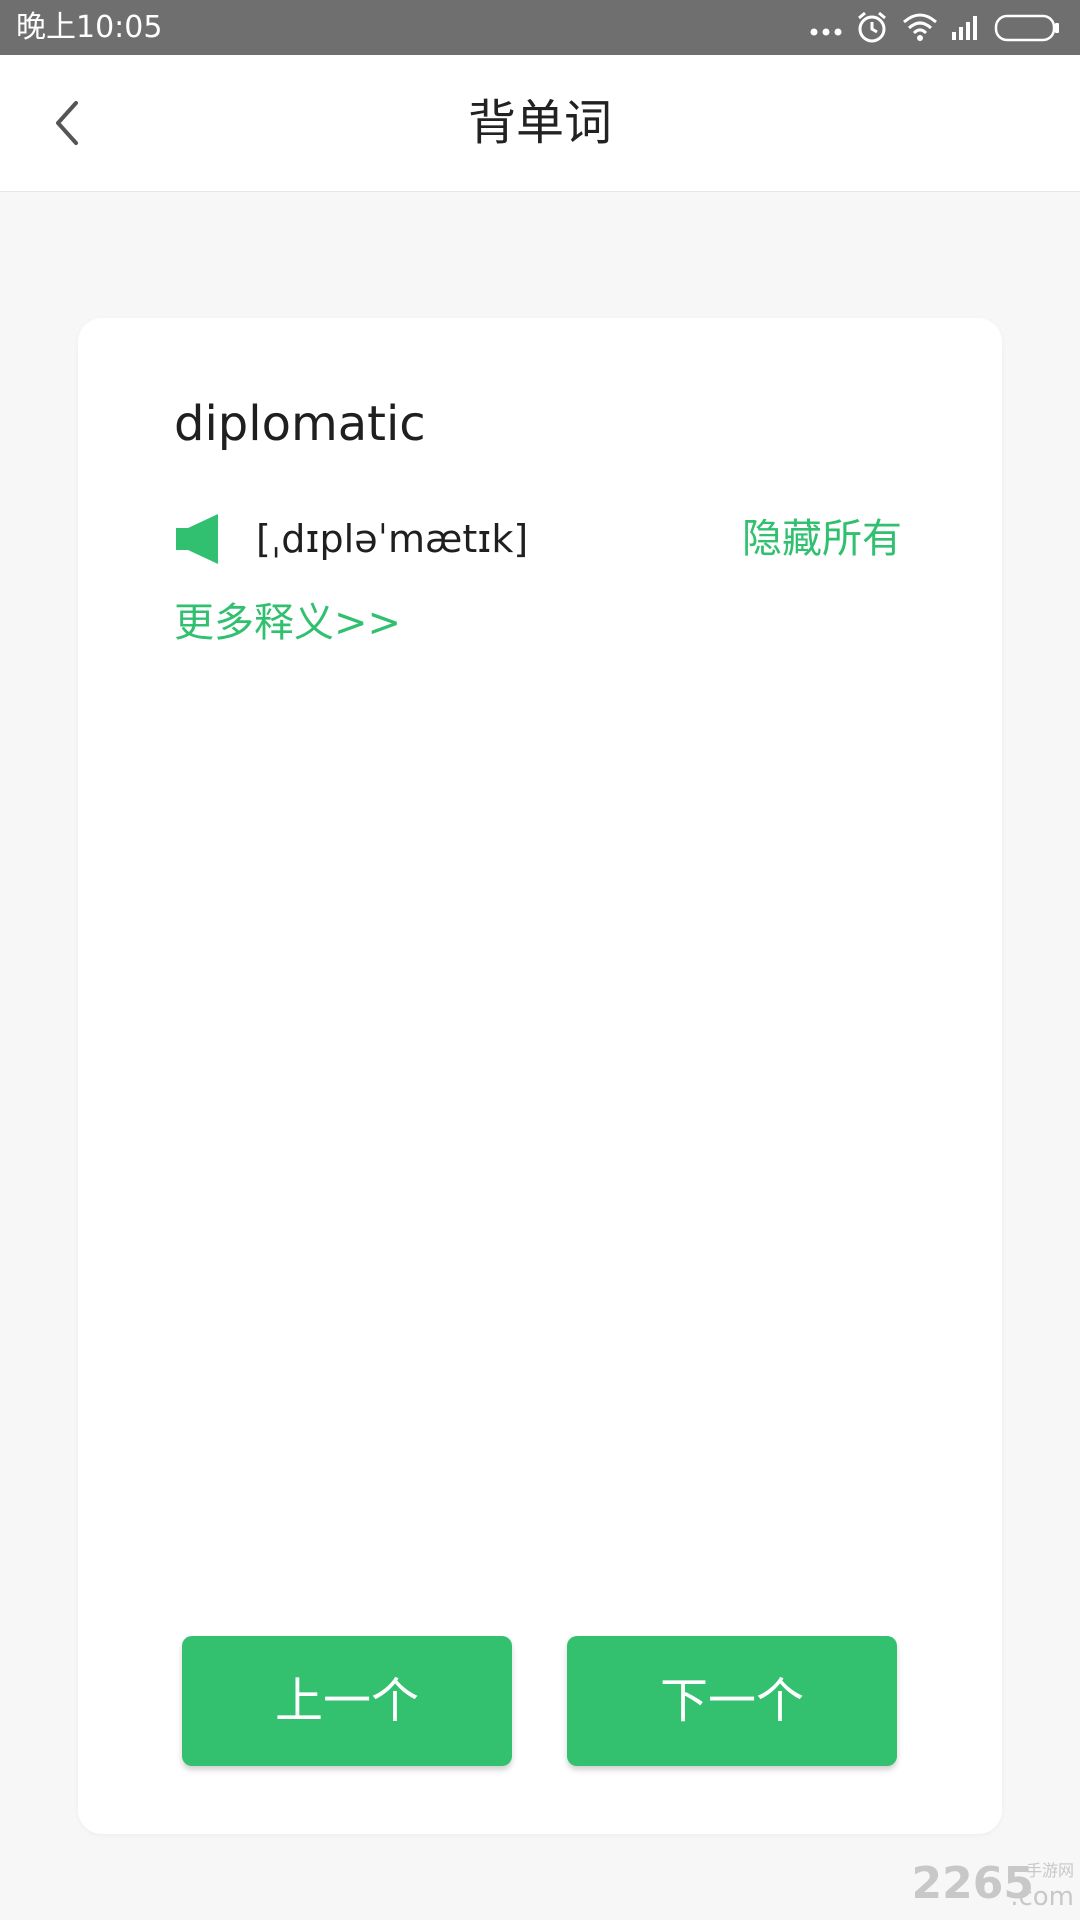  Describe the element at coordinates (89, 27) in the screenshot. I see `status-time: 晚上10:05` at that location.